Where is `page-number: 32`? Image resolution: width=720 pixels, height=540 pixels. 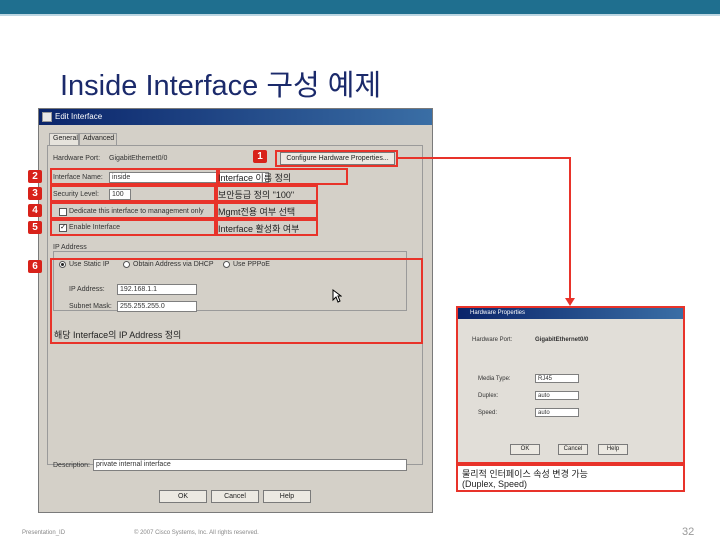 page-number: 32 is located at coordinates (688, 532).